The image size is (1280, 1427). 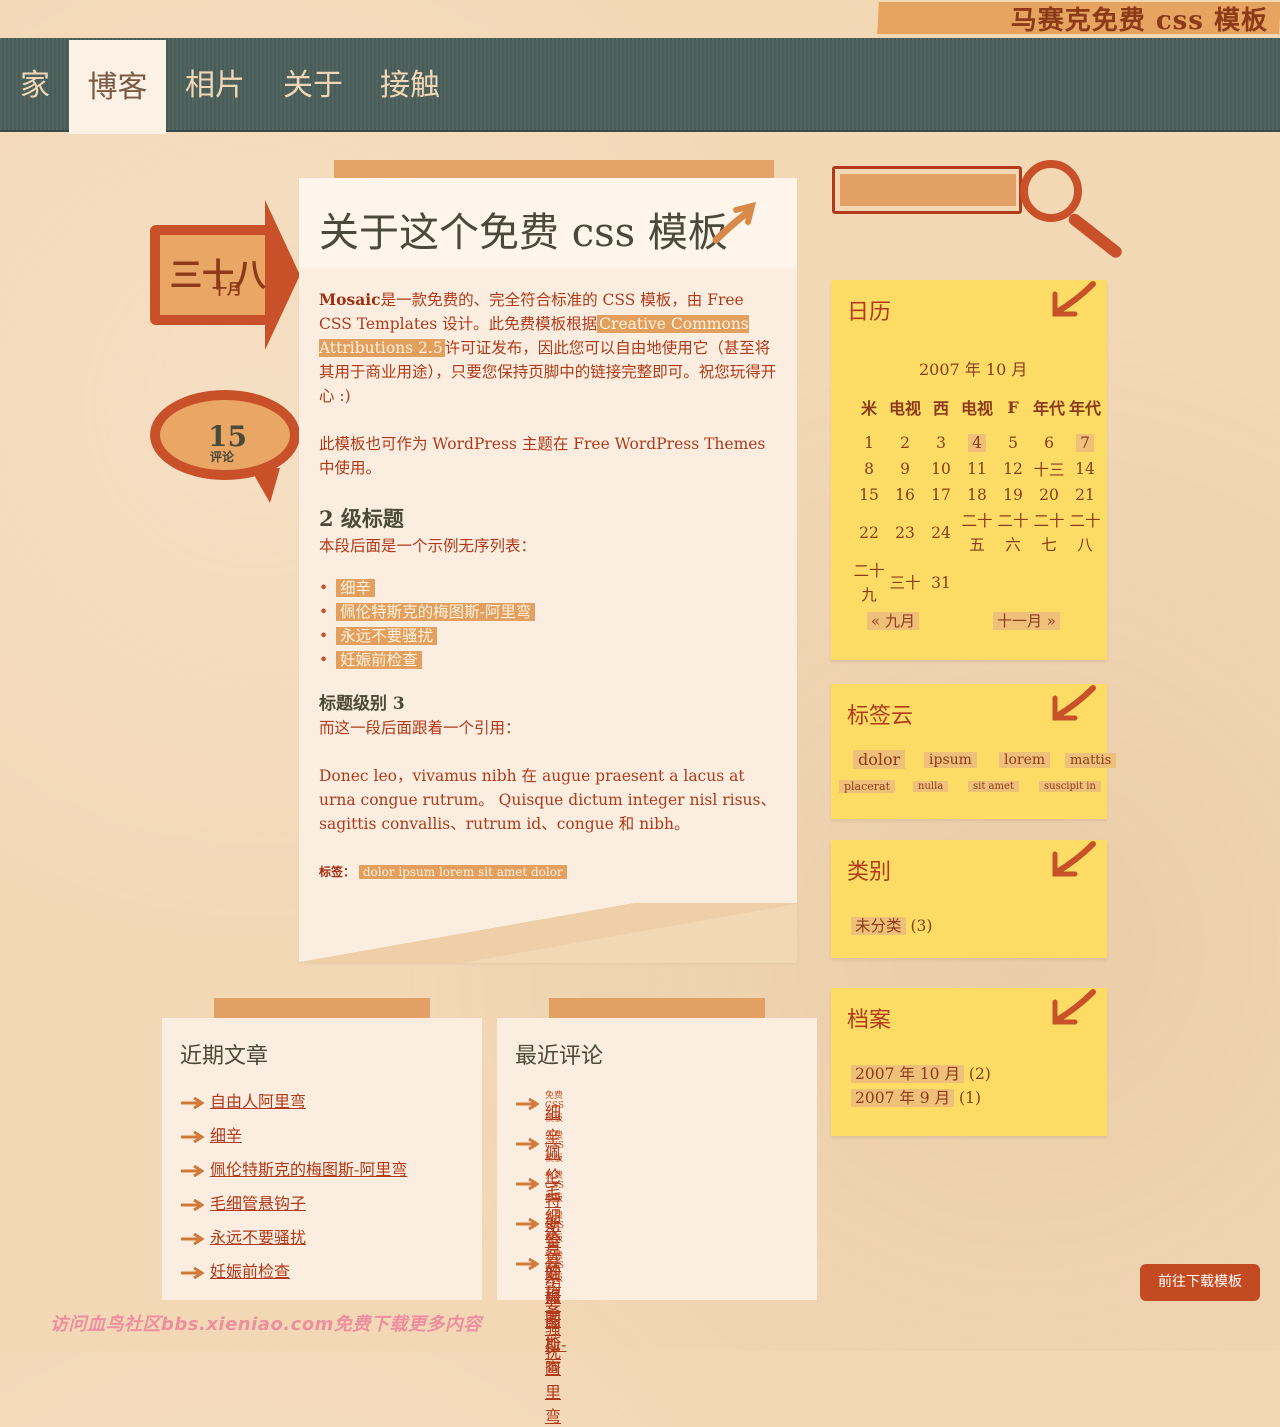 What do you see at coordinates (1049, 533) in the screenshot?
I see `calendar-day: 二十七` at bounding box center [1049, 533].